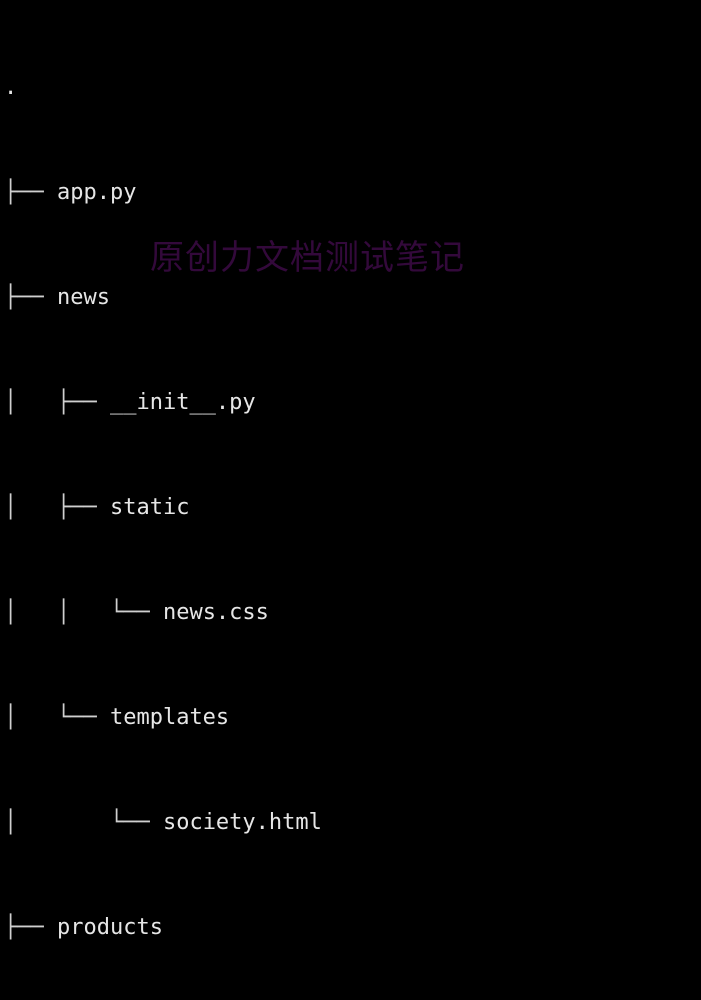 The width and height of the screenshot is (701, 1000). Describe the element at coordinates (96, 192) in the screenshot. I see `tree-node-name: app.py` at that location.